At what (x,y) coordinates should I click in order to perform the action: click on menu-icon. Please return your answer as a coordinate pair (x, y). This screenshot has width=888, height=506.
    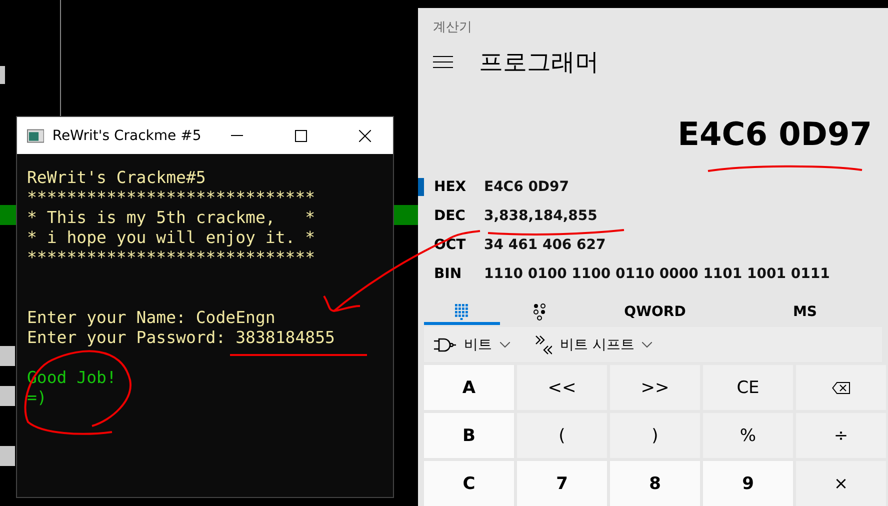
    Looking at the image, I should click on (443, 62).